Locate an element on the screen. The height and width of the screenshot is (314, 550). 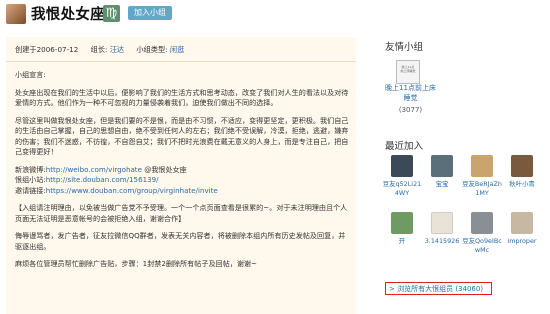
member-name: improper is located at coordinates (522, 241).